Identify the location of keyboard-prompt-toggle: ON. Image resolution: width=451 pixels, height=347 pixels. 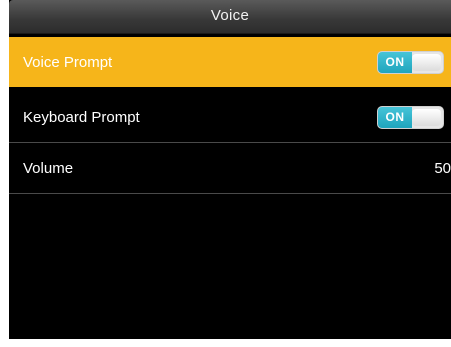
(410, 117).